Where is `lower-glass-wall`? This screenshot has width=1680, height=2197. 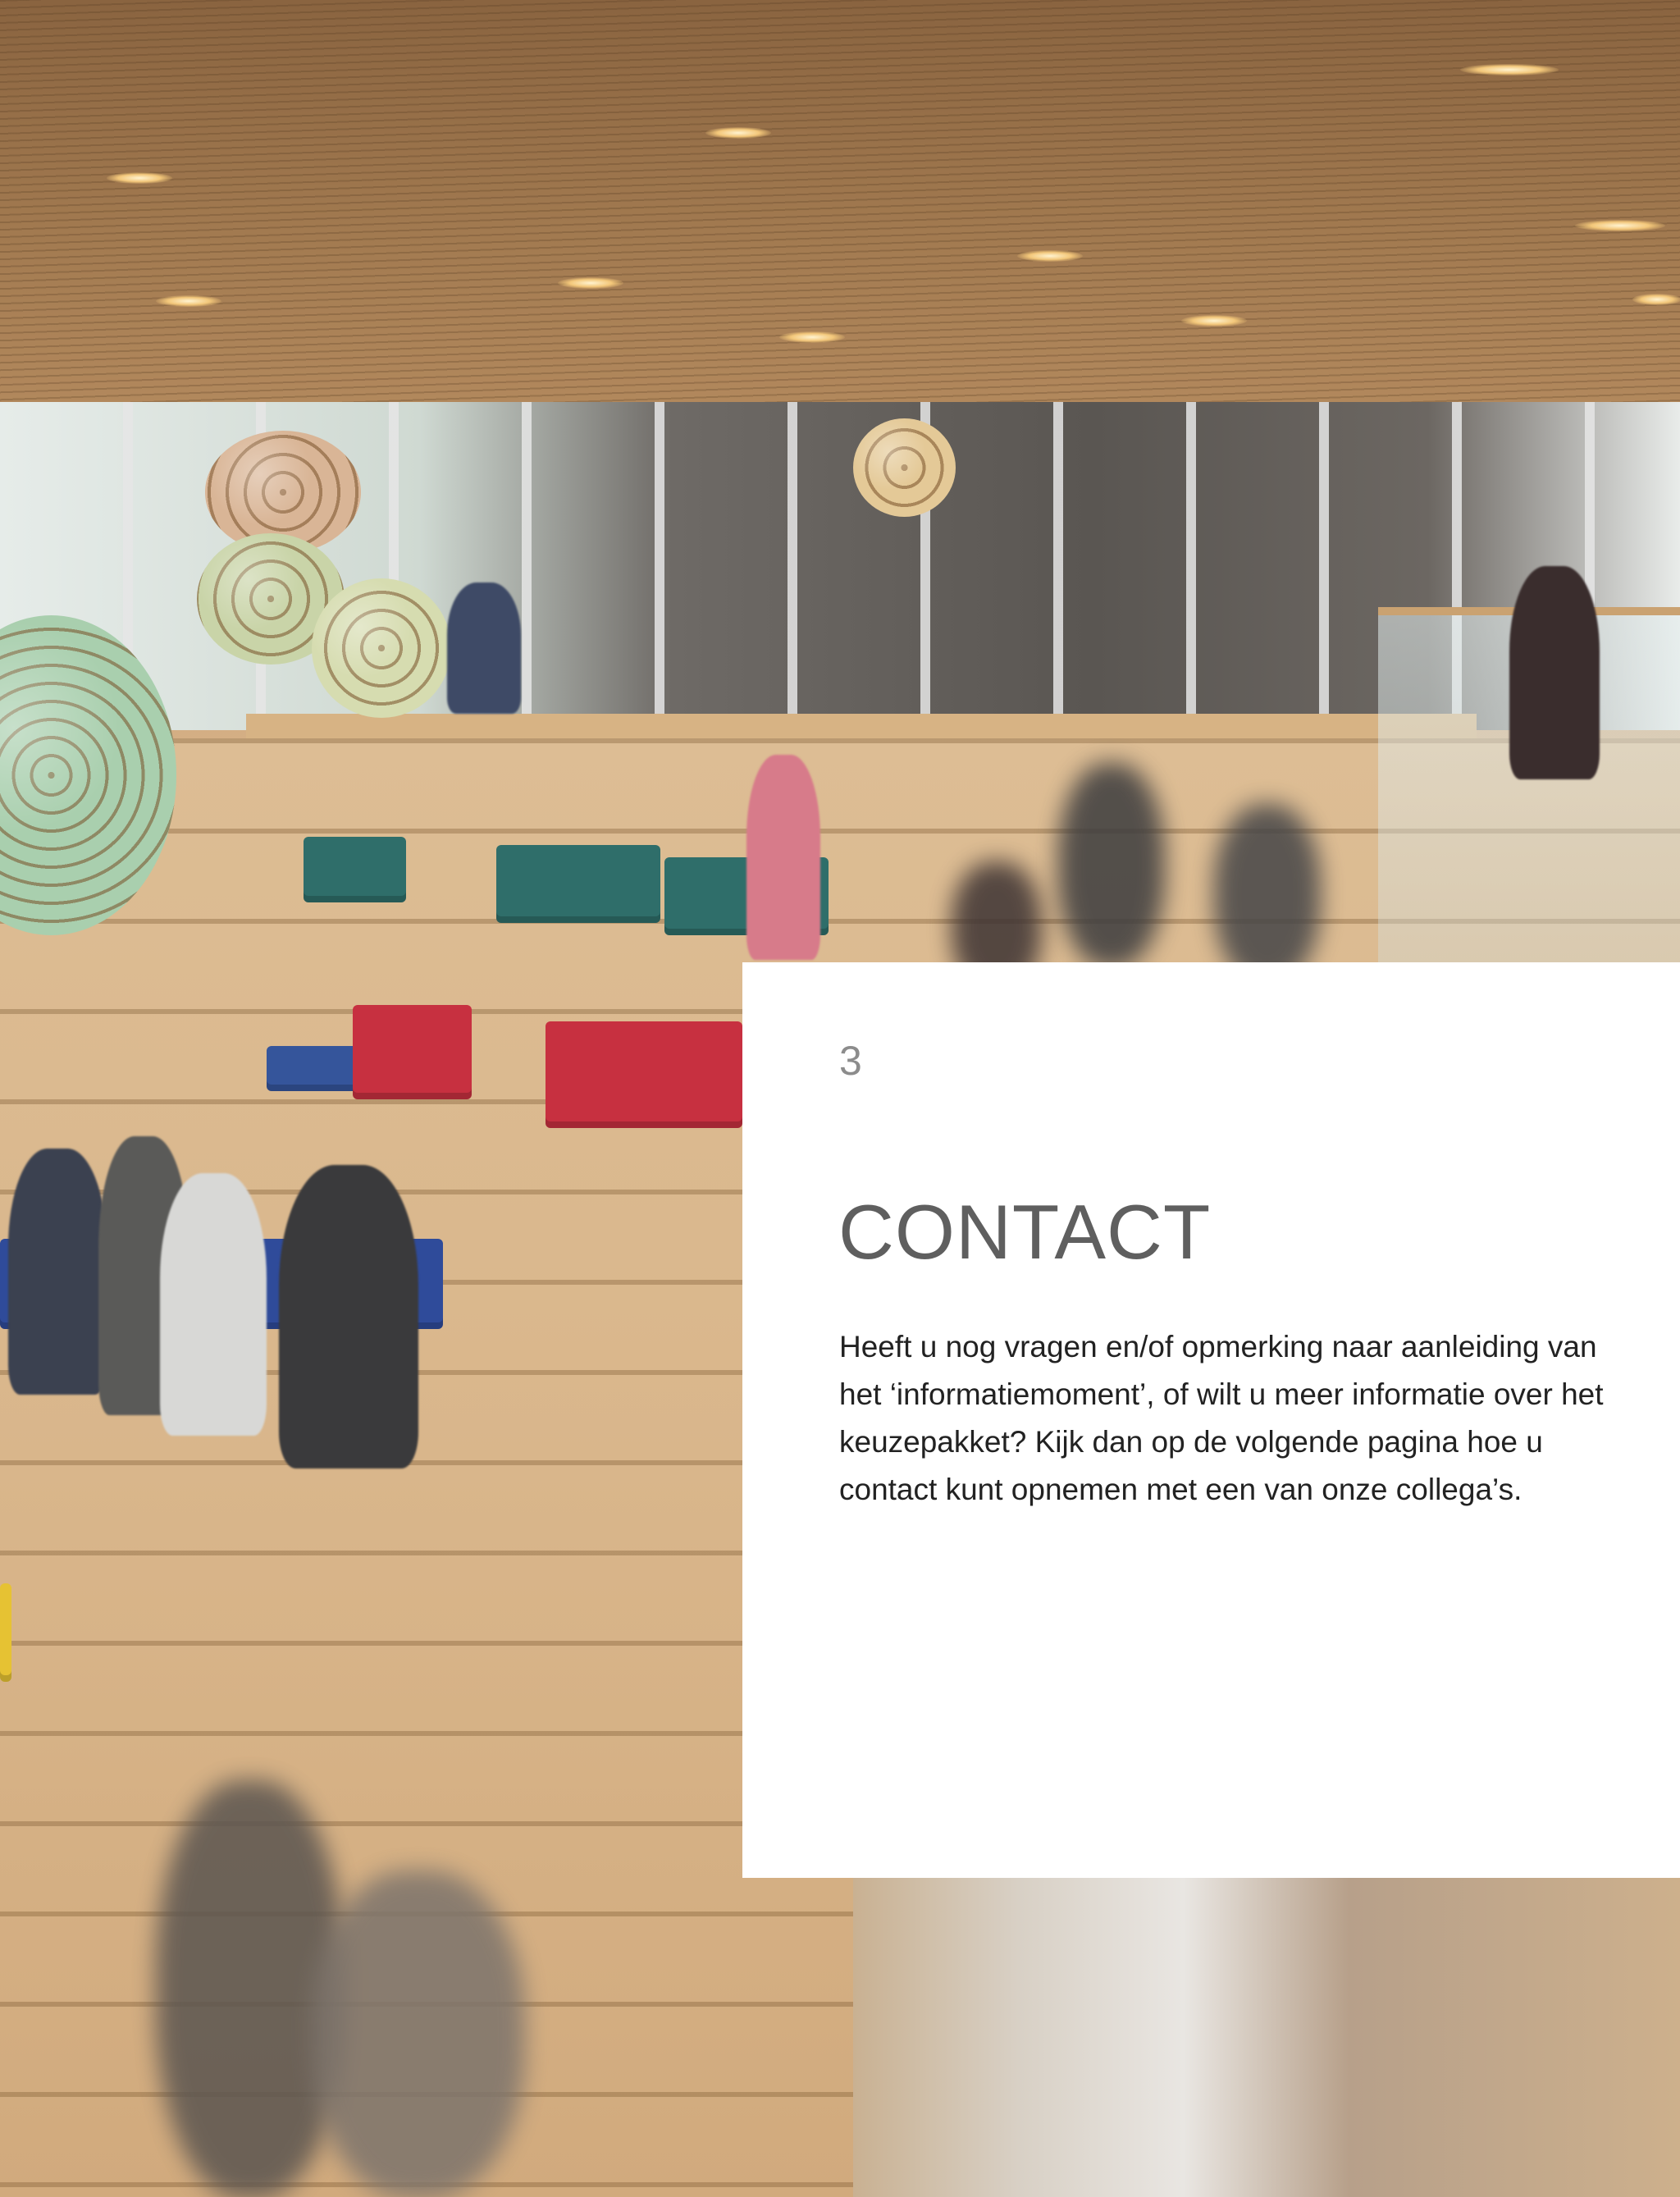
lower-glass-wall is located at coordinates (1267, 2033).